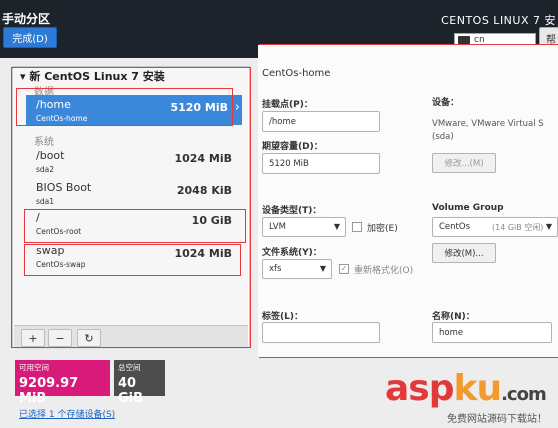  What do you see at coordinates (53, 104) in the screenshot?
I see `mountpoint-name: /home` at bounding box center [53, 104].